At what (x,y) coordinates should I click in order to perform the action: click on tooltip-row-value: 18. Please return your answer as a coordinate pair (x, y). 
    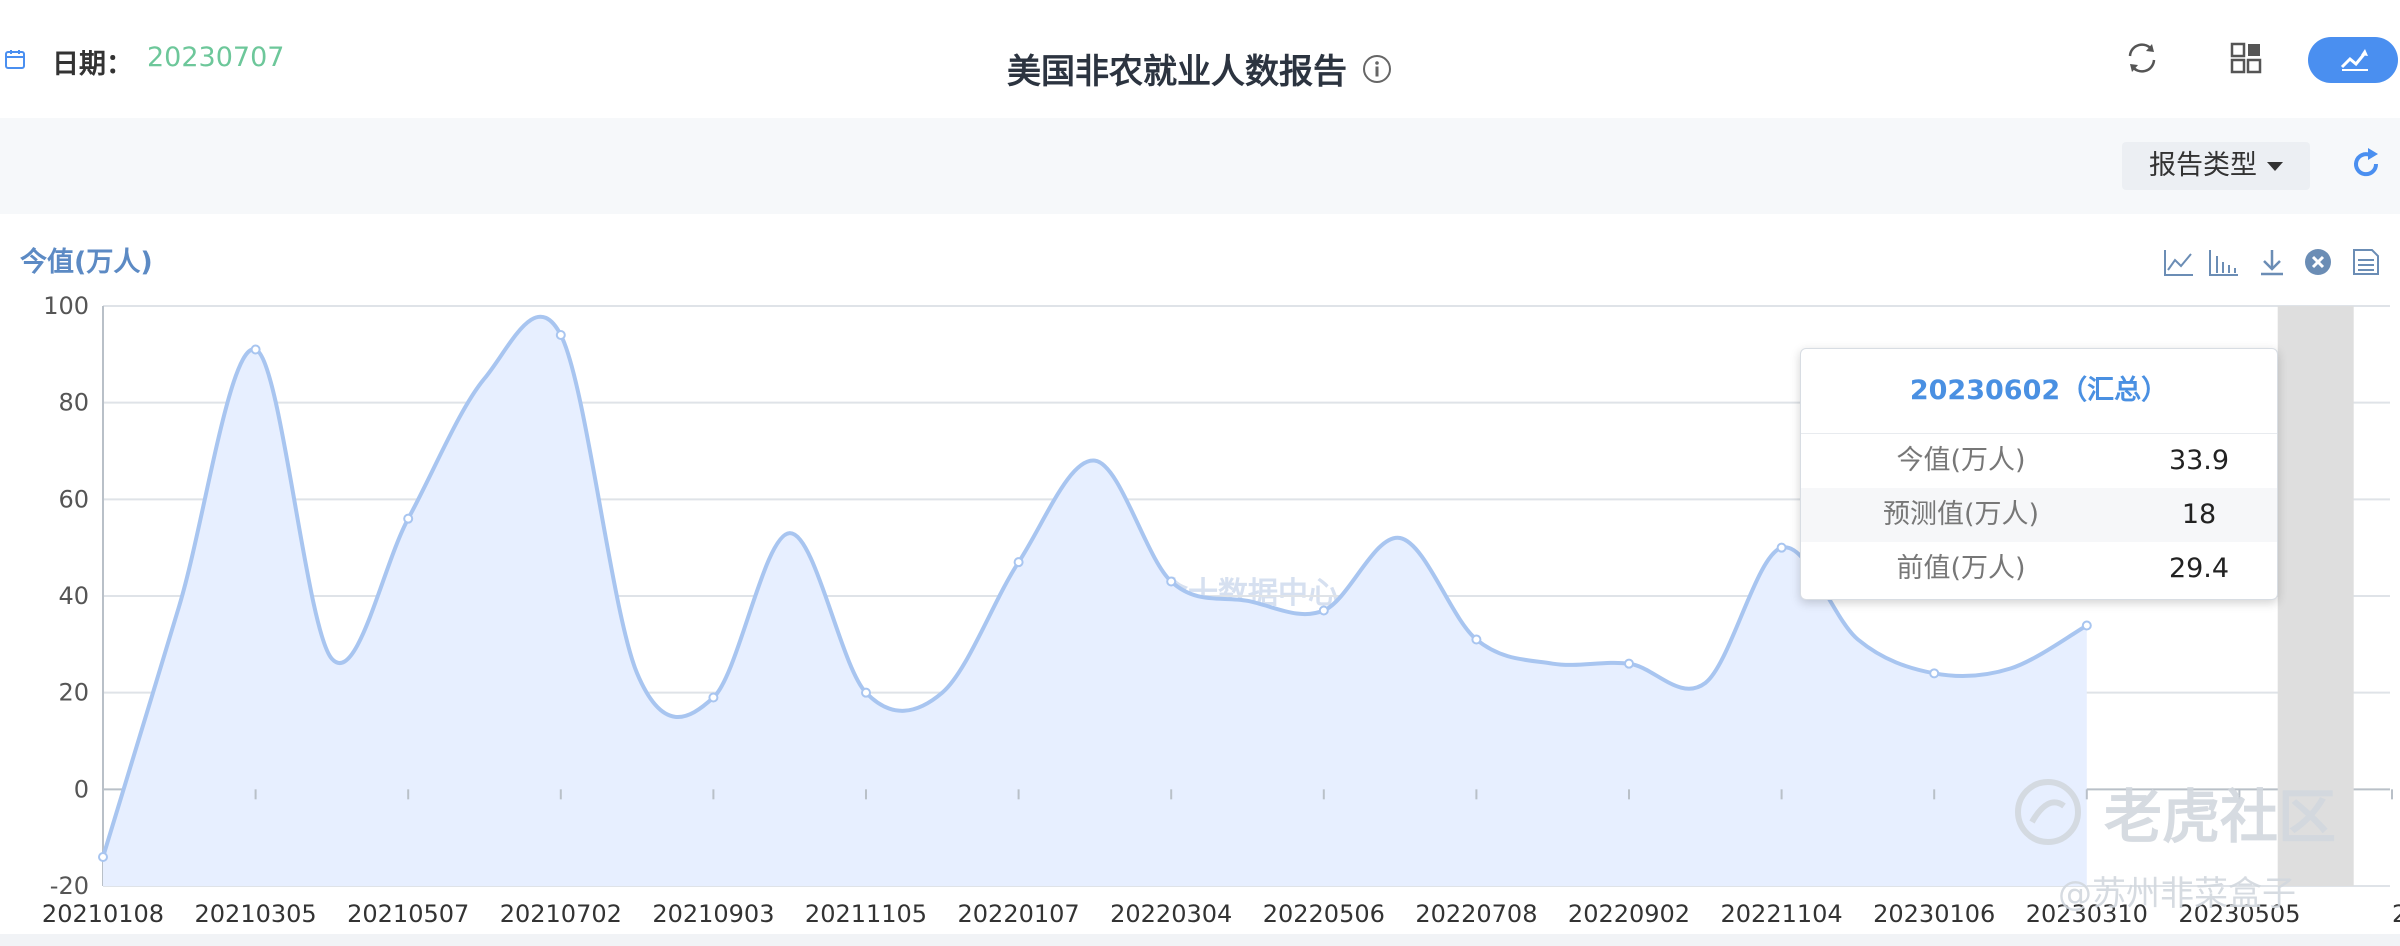
    Looking at the image, I should click on (2199, 514).